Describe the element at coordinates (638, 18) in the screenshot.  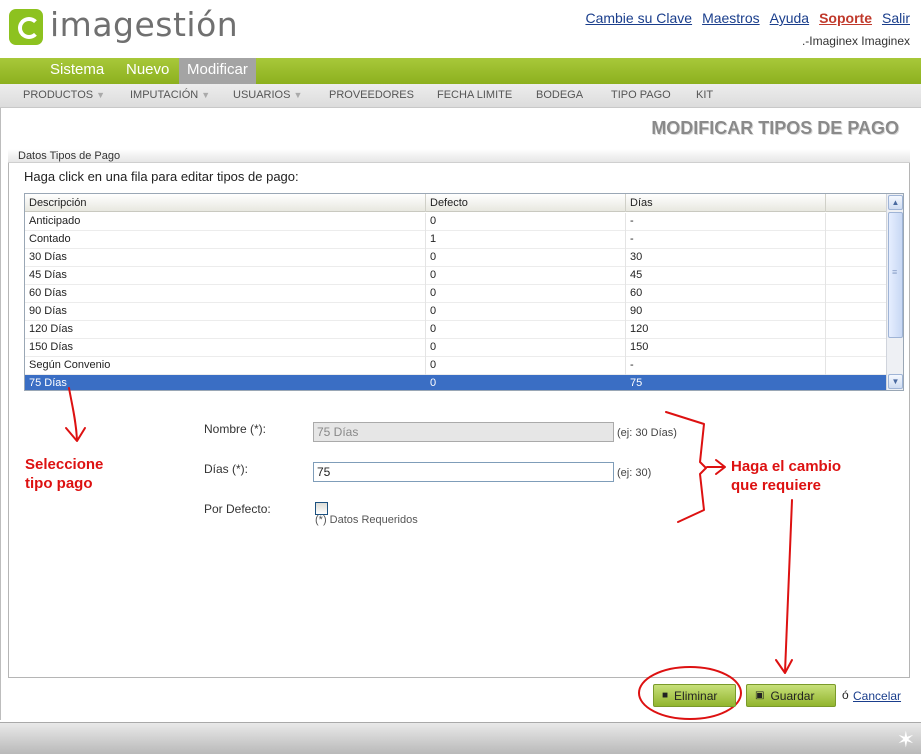
I see `change-password-link: Cambie su Clave` at that location.